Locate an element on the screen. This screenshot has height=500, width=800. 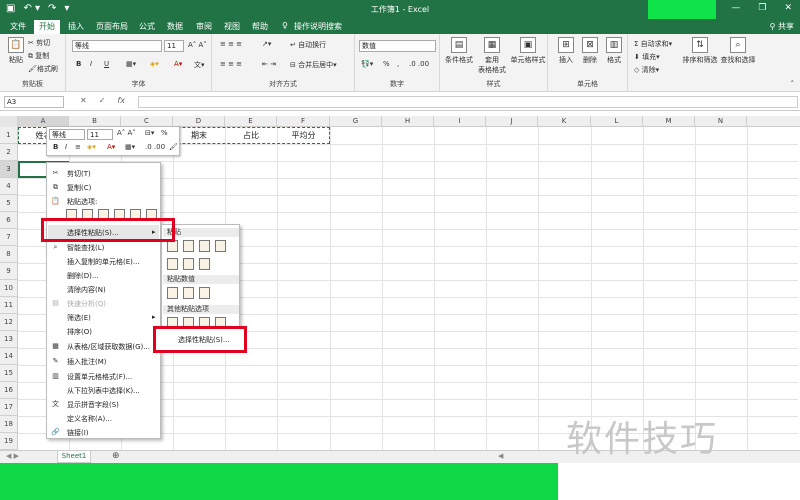
font-color-icon: A▾ is located at coordinates (178, 64).